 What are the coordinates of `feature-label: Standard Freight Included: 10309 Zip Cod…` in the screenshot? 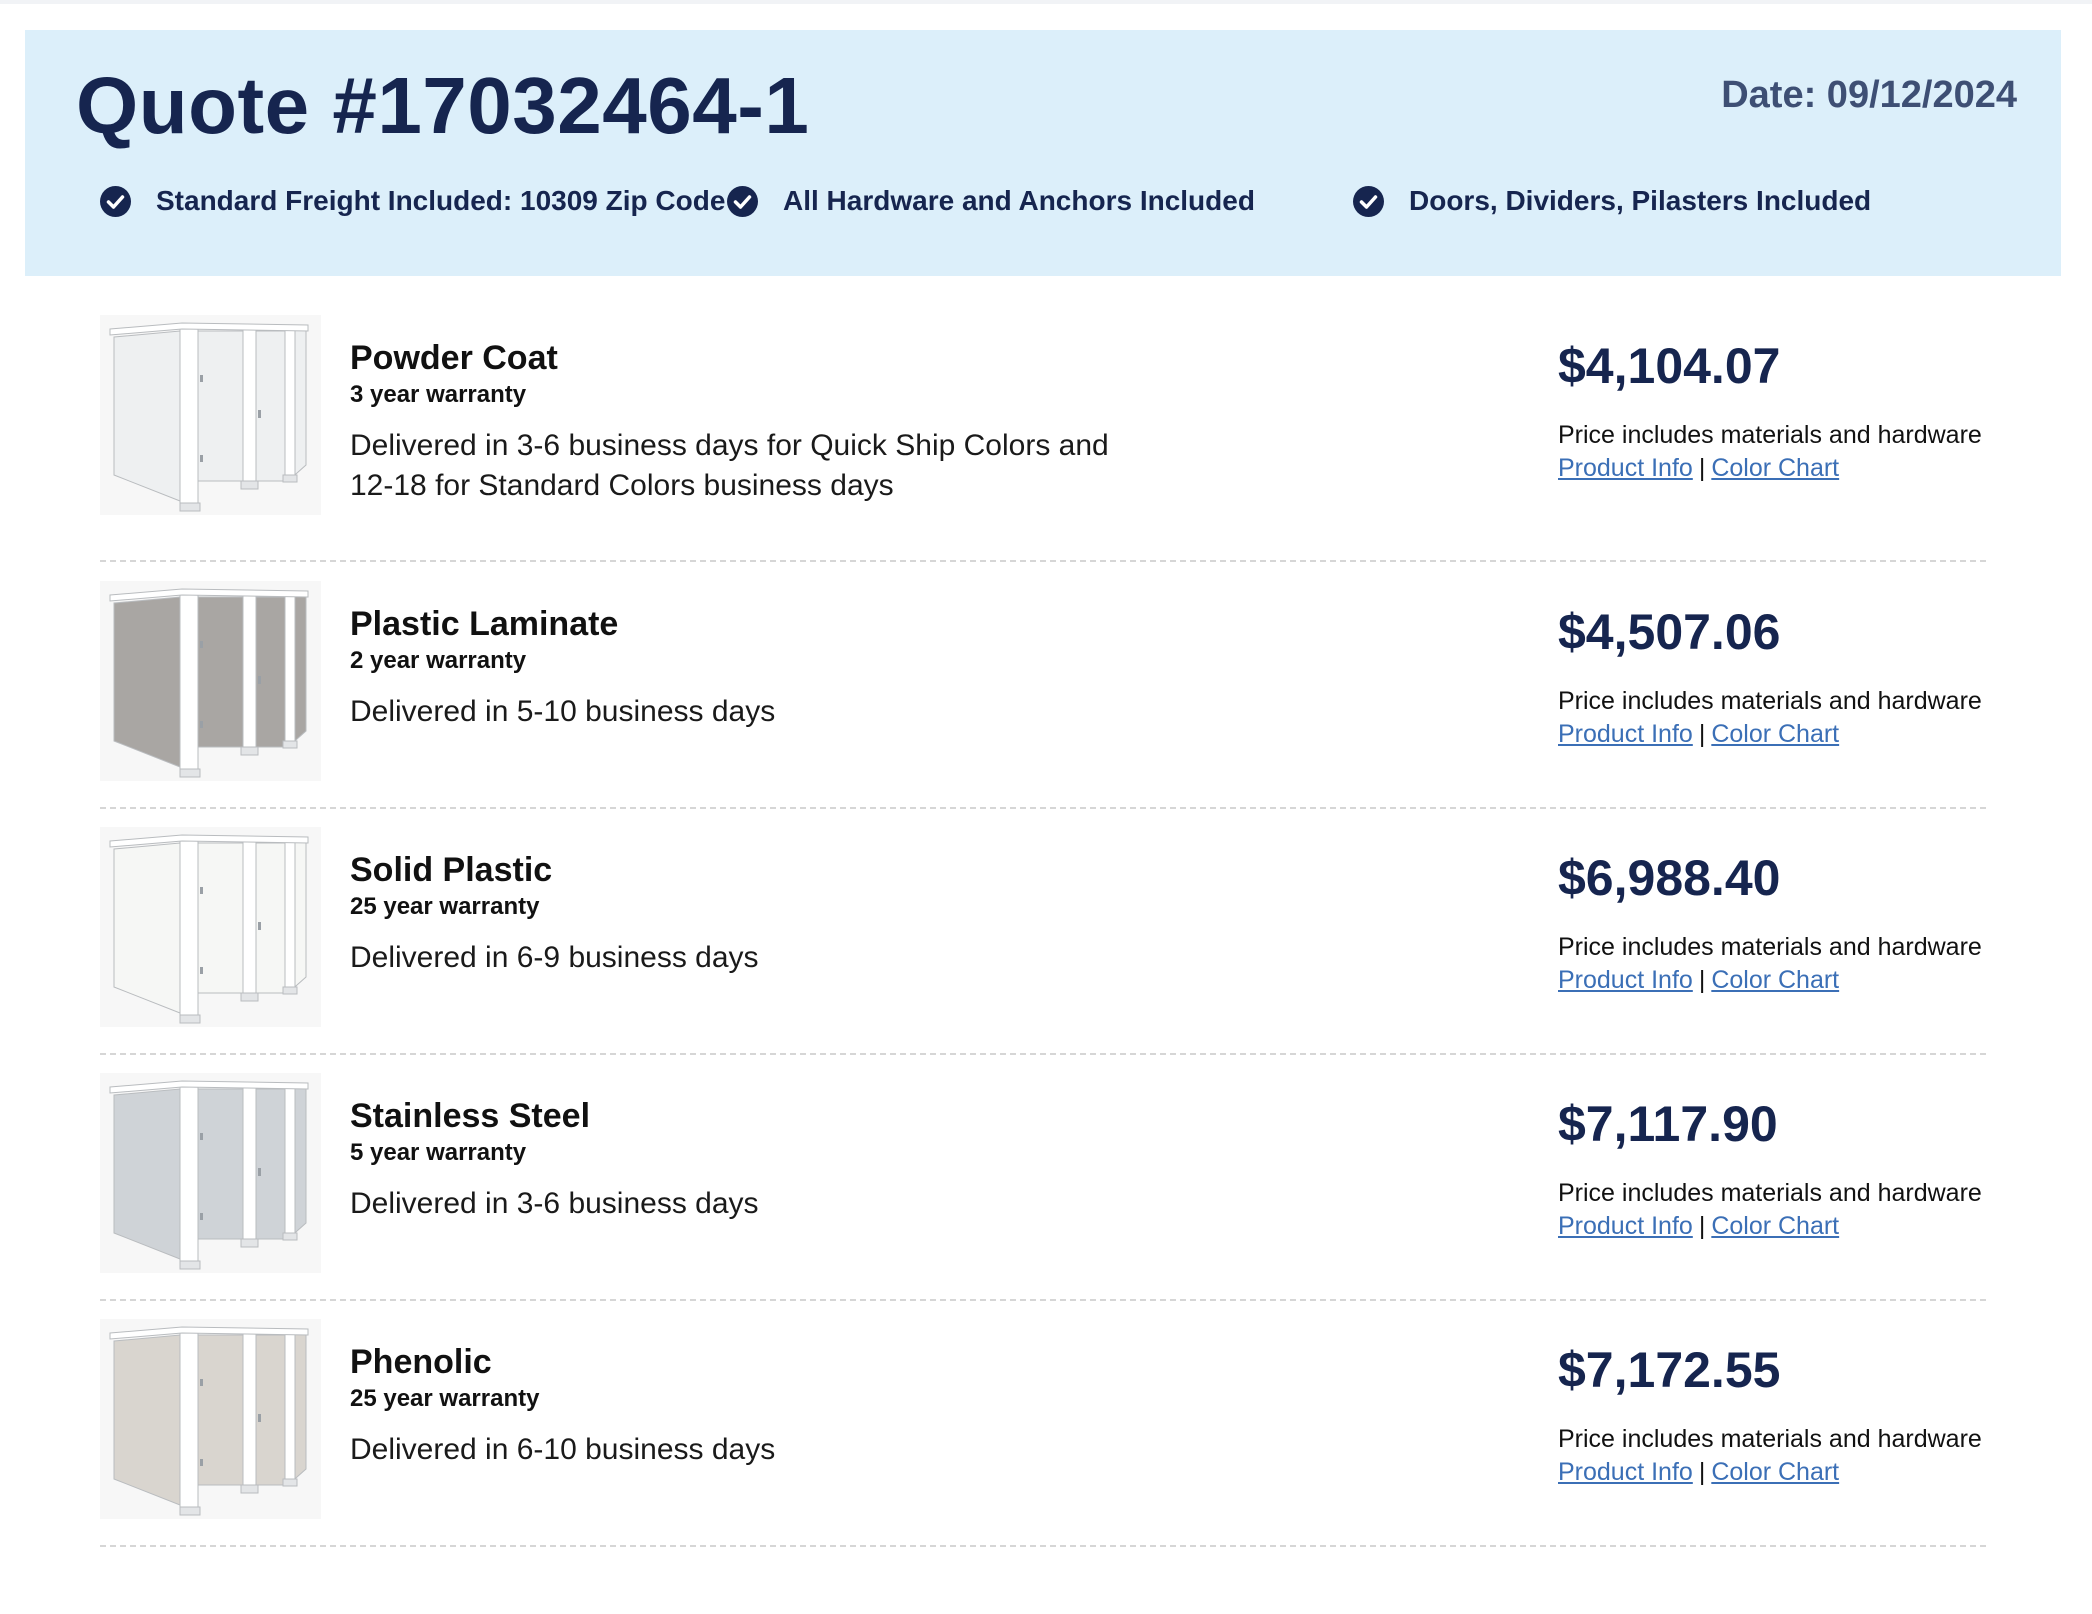 It's located at (441, 200).